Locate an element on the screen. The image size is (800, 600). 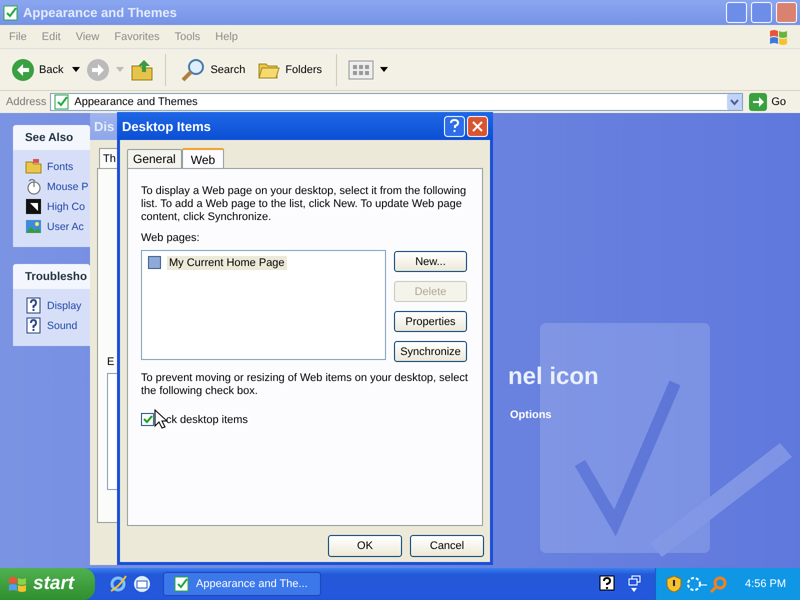
restore-icon is located at coordinates (634, 584).